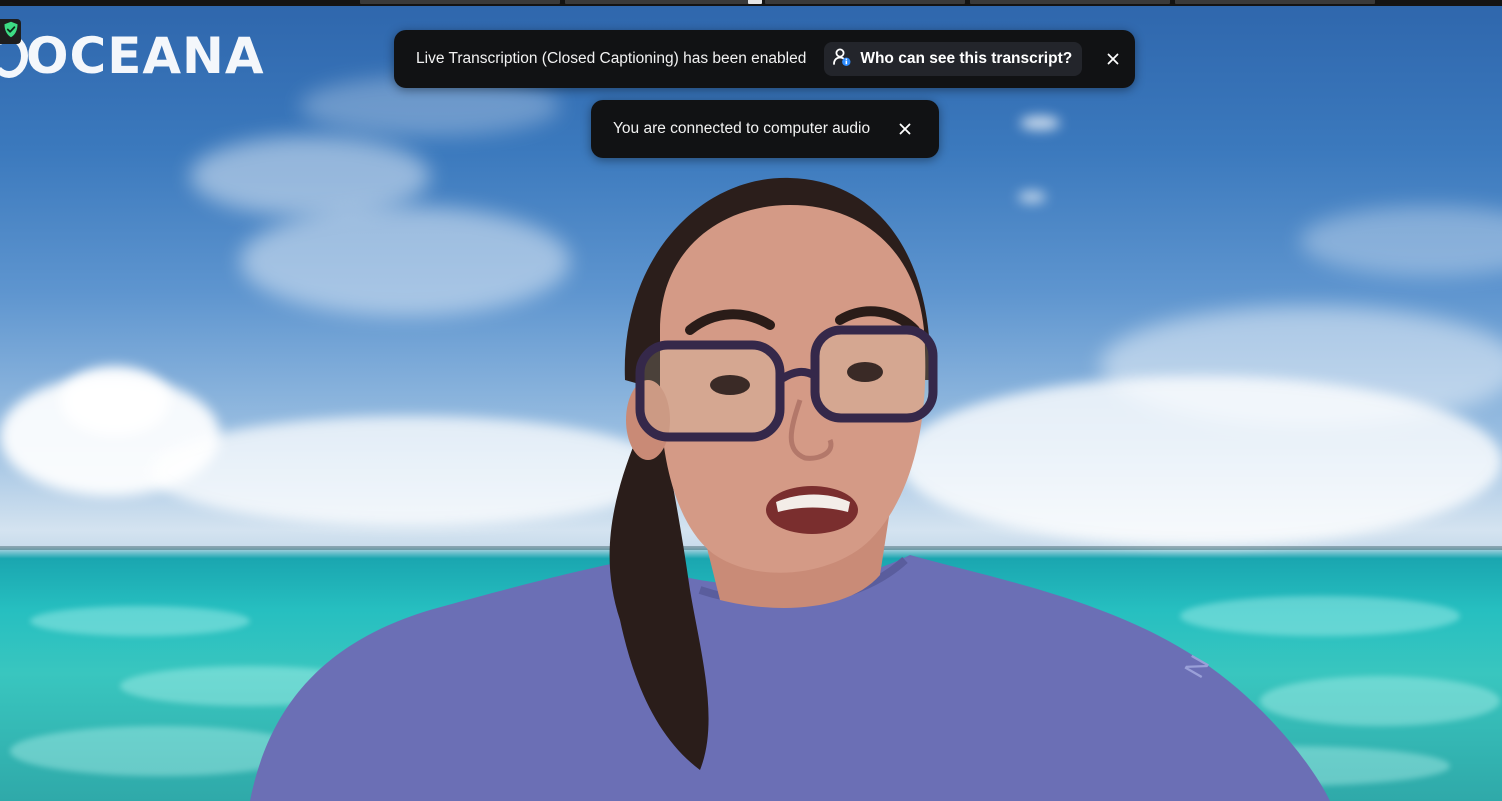 This screenshot has height=801, width=1502. Describe the element at coordinates (145, 56) in the screenshot. I see `brand-logo-text: OCEANA` at that location.